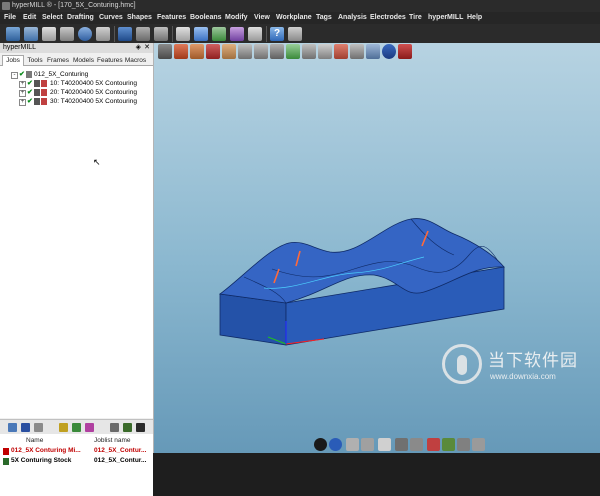 The width and height of the screenshot is (600, 496). Describe the element at coordinates (533, 361) in the screenshot. I see `watermark-text: 当下软件园` at that location.